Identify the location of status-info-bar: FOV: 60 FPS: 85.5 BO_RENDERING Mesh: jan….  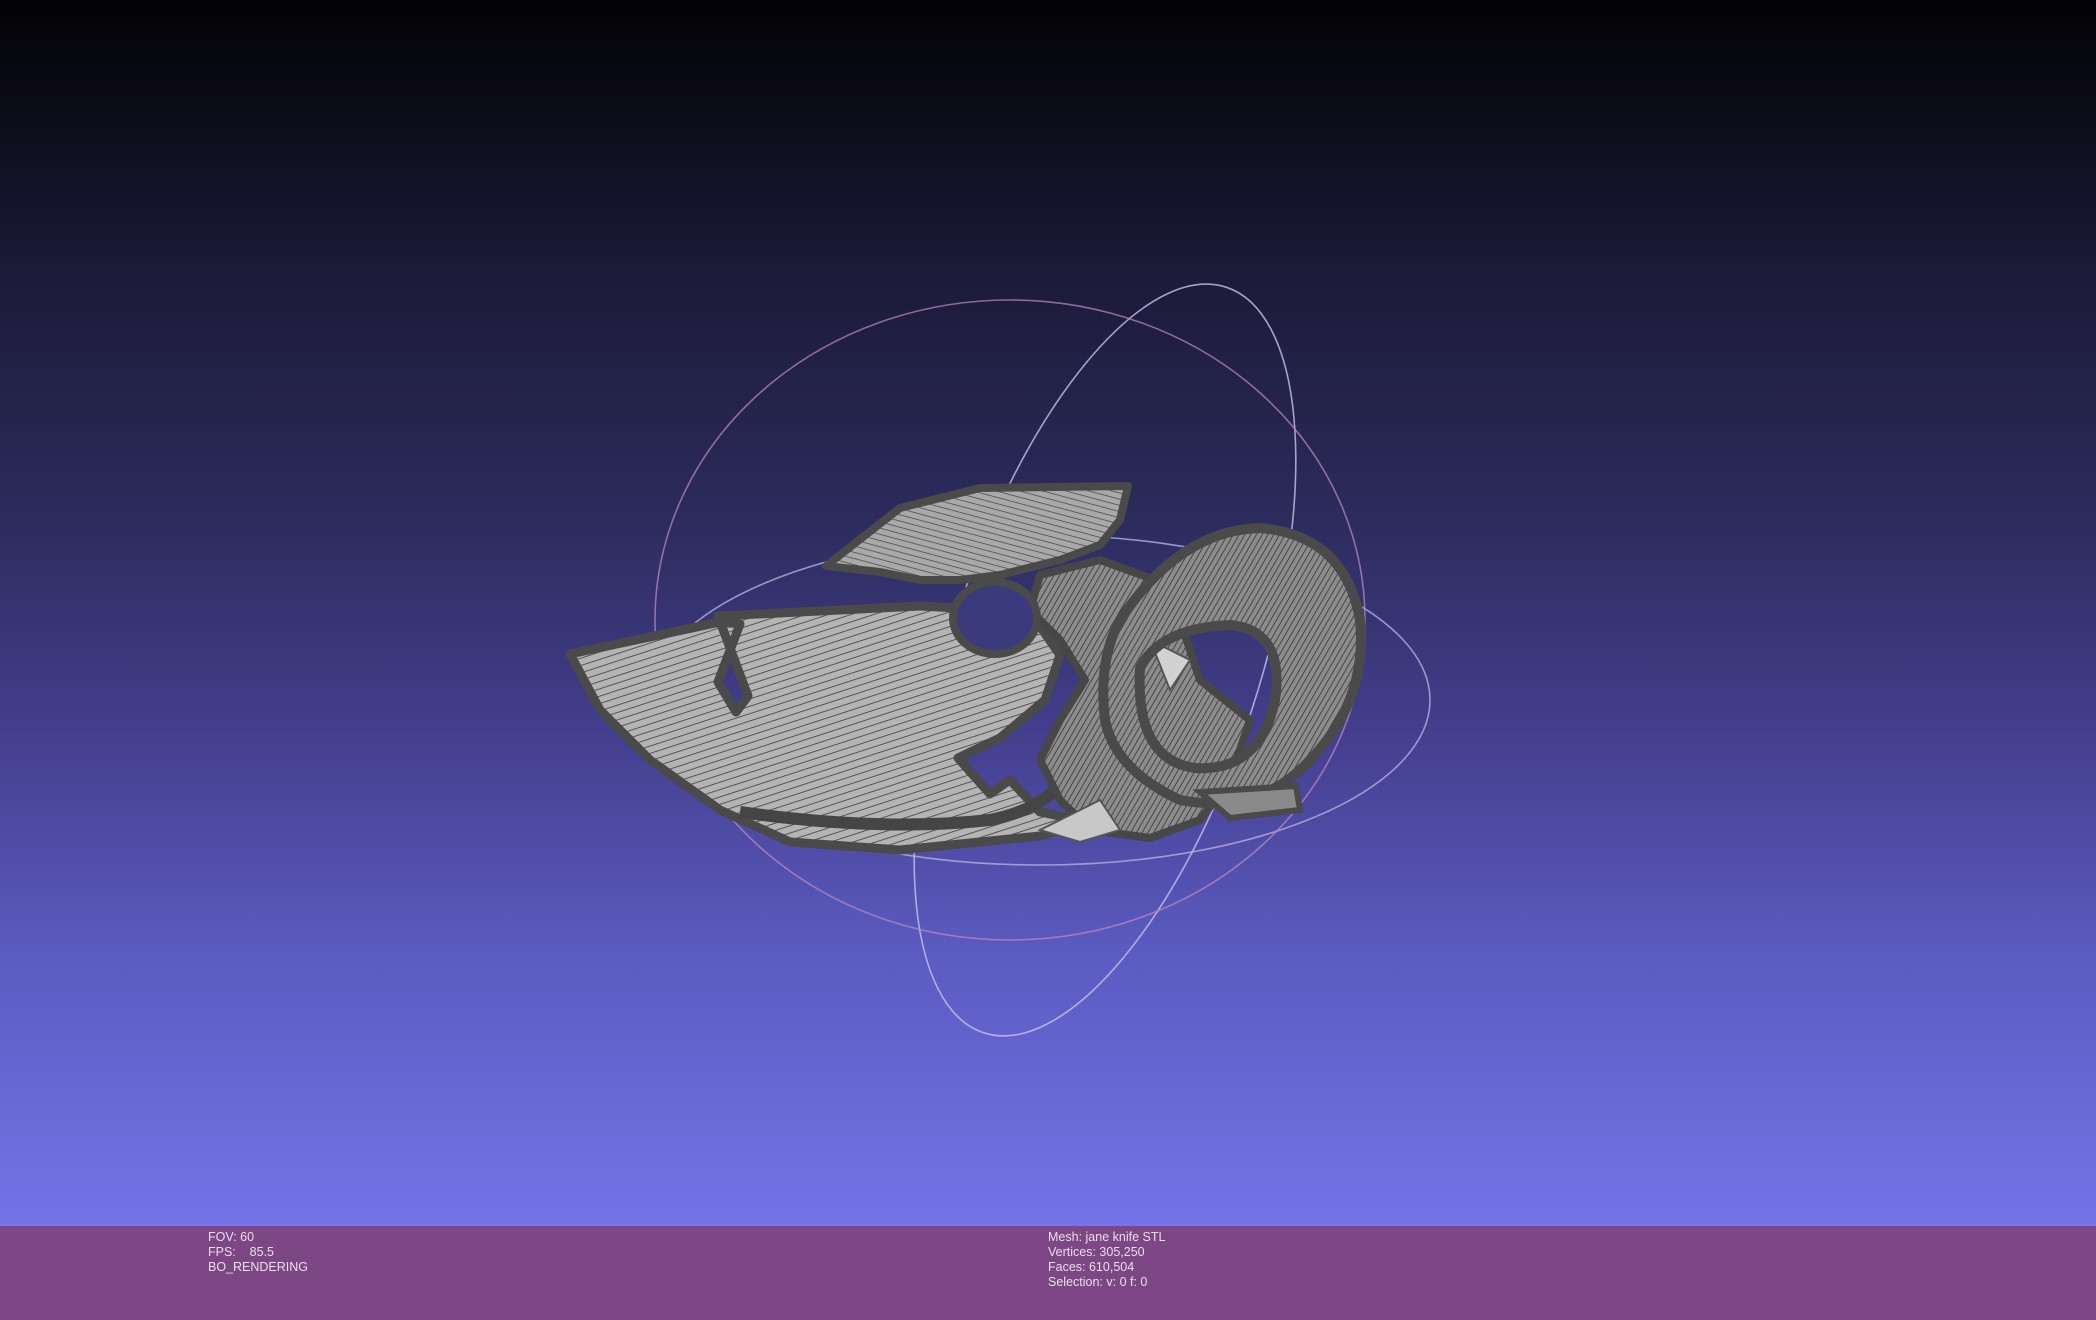
(1048, 1273).